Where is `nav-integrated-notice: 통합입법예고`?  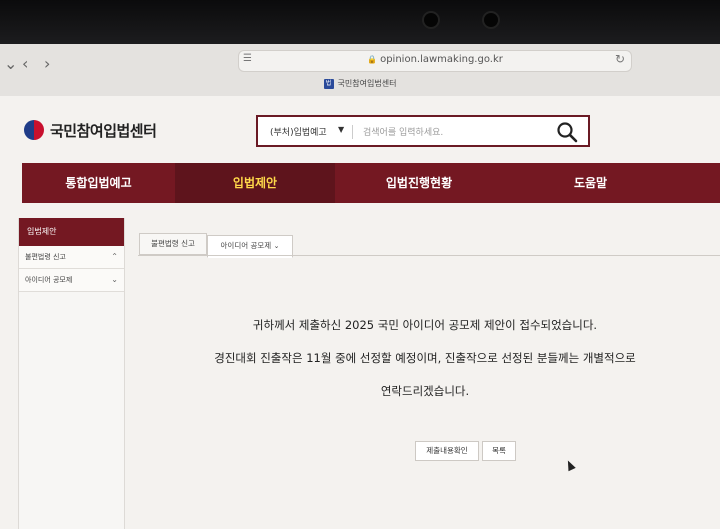 nav-integrated-notice: 통합입법예고 is located at coordinates (98, 183).